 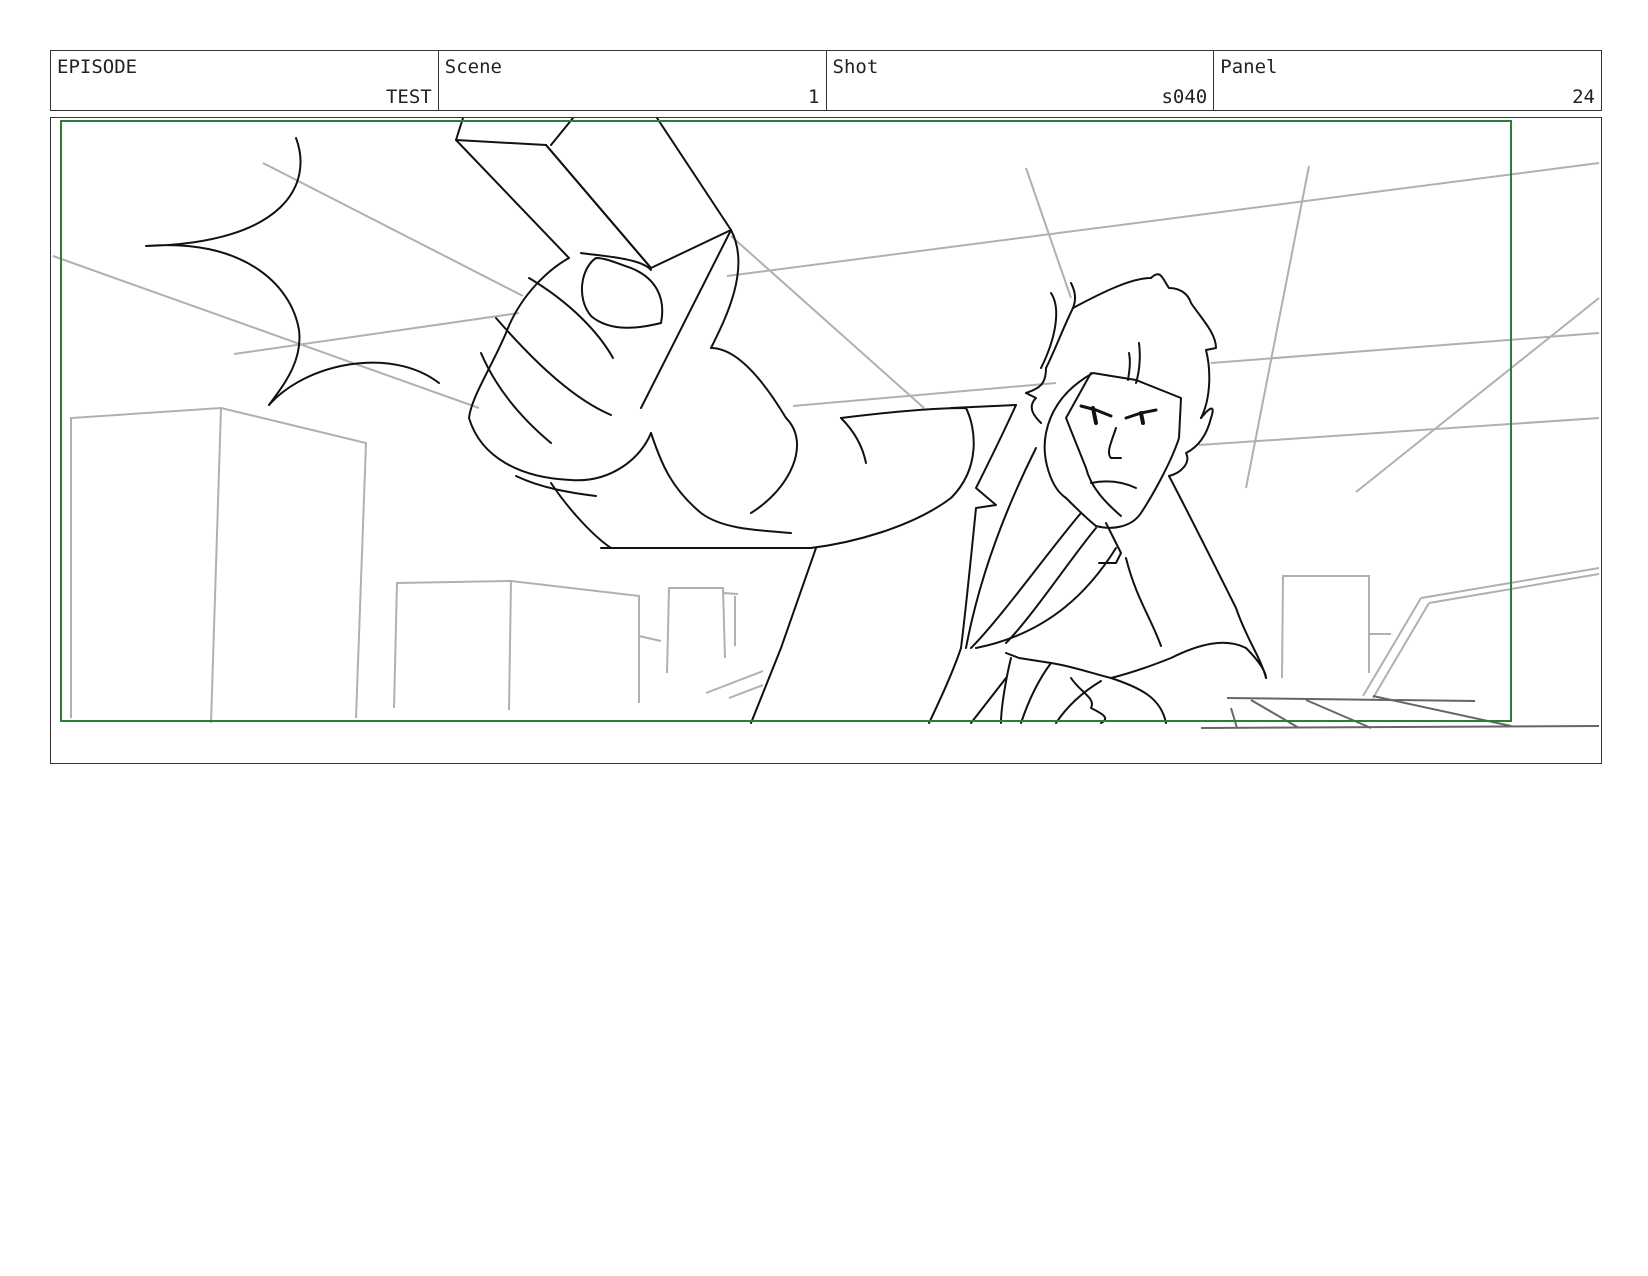 What do you see at coordinates (473, 67) in the screenshot?
I see `scene-label: Scene` at bounding box center [473, 67].